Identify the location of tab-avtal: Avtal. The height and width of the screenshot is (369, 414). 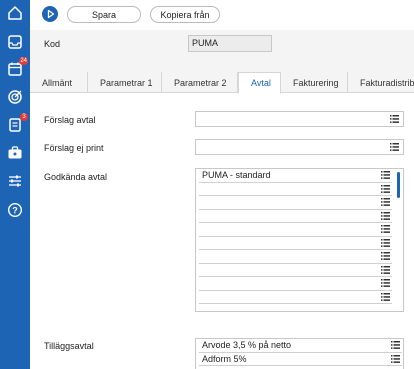
(259, 83).